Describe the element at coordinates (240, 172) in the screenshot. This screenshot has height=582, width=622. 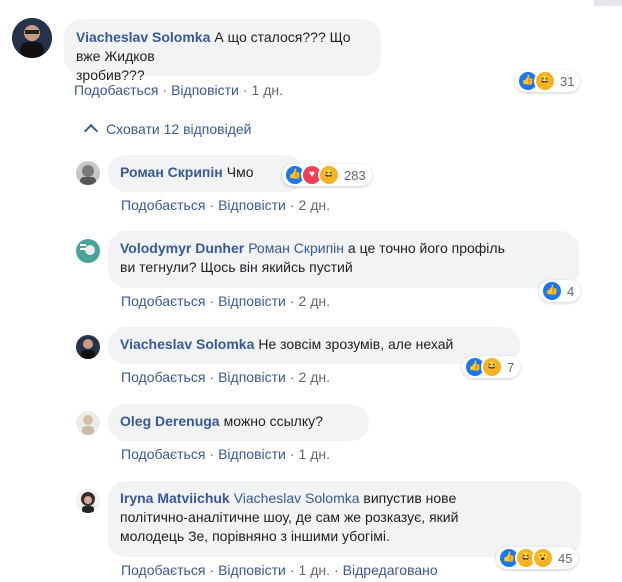
I see `reply-text: Чмо` at that location.